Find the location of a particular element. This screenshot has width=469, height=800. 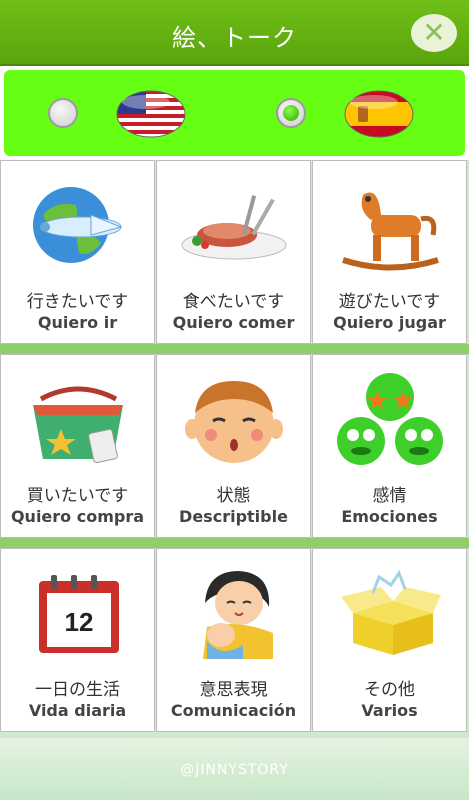

language-bar is located at coordinates (234, 113).